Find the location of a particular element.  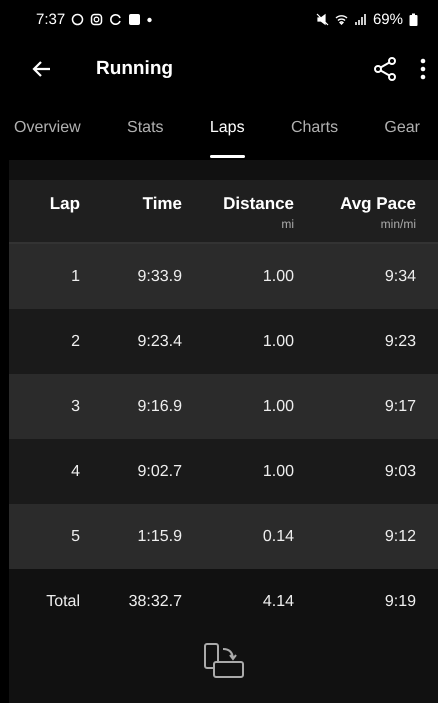

table-cell: 3 is located at coordinates (75, 407).